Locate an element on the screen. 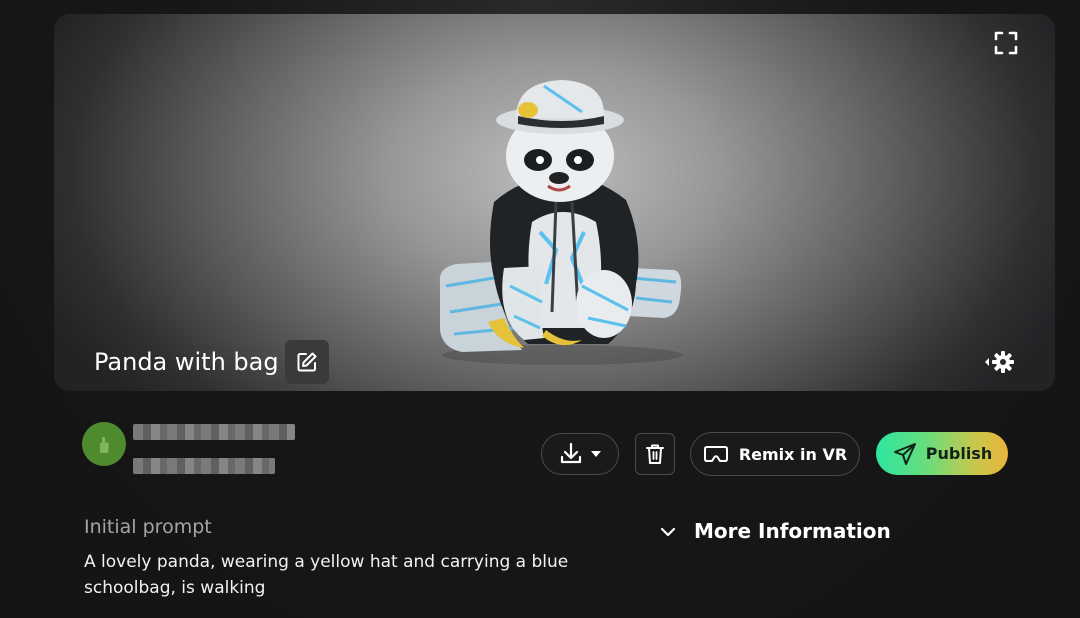  author-handle-redacted is located at coordinates (204, 466).